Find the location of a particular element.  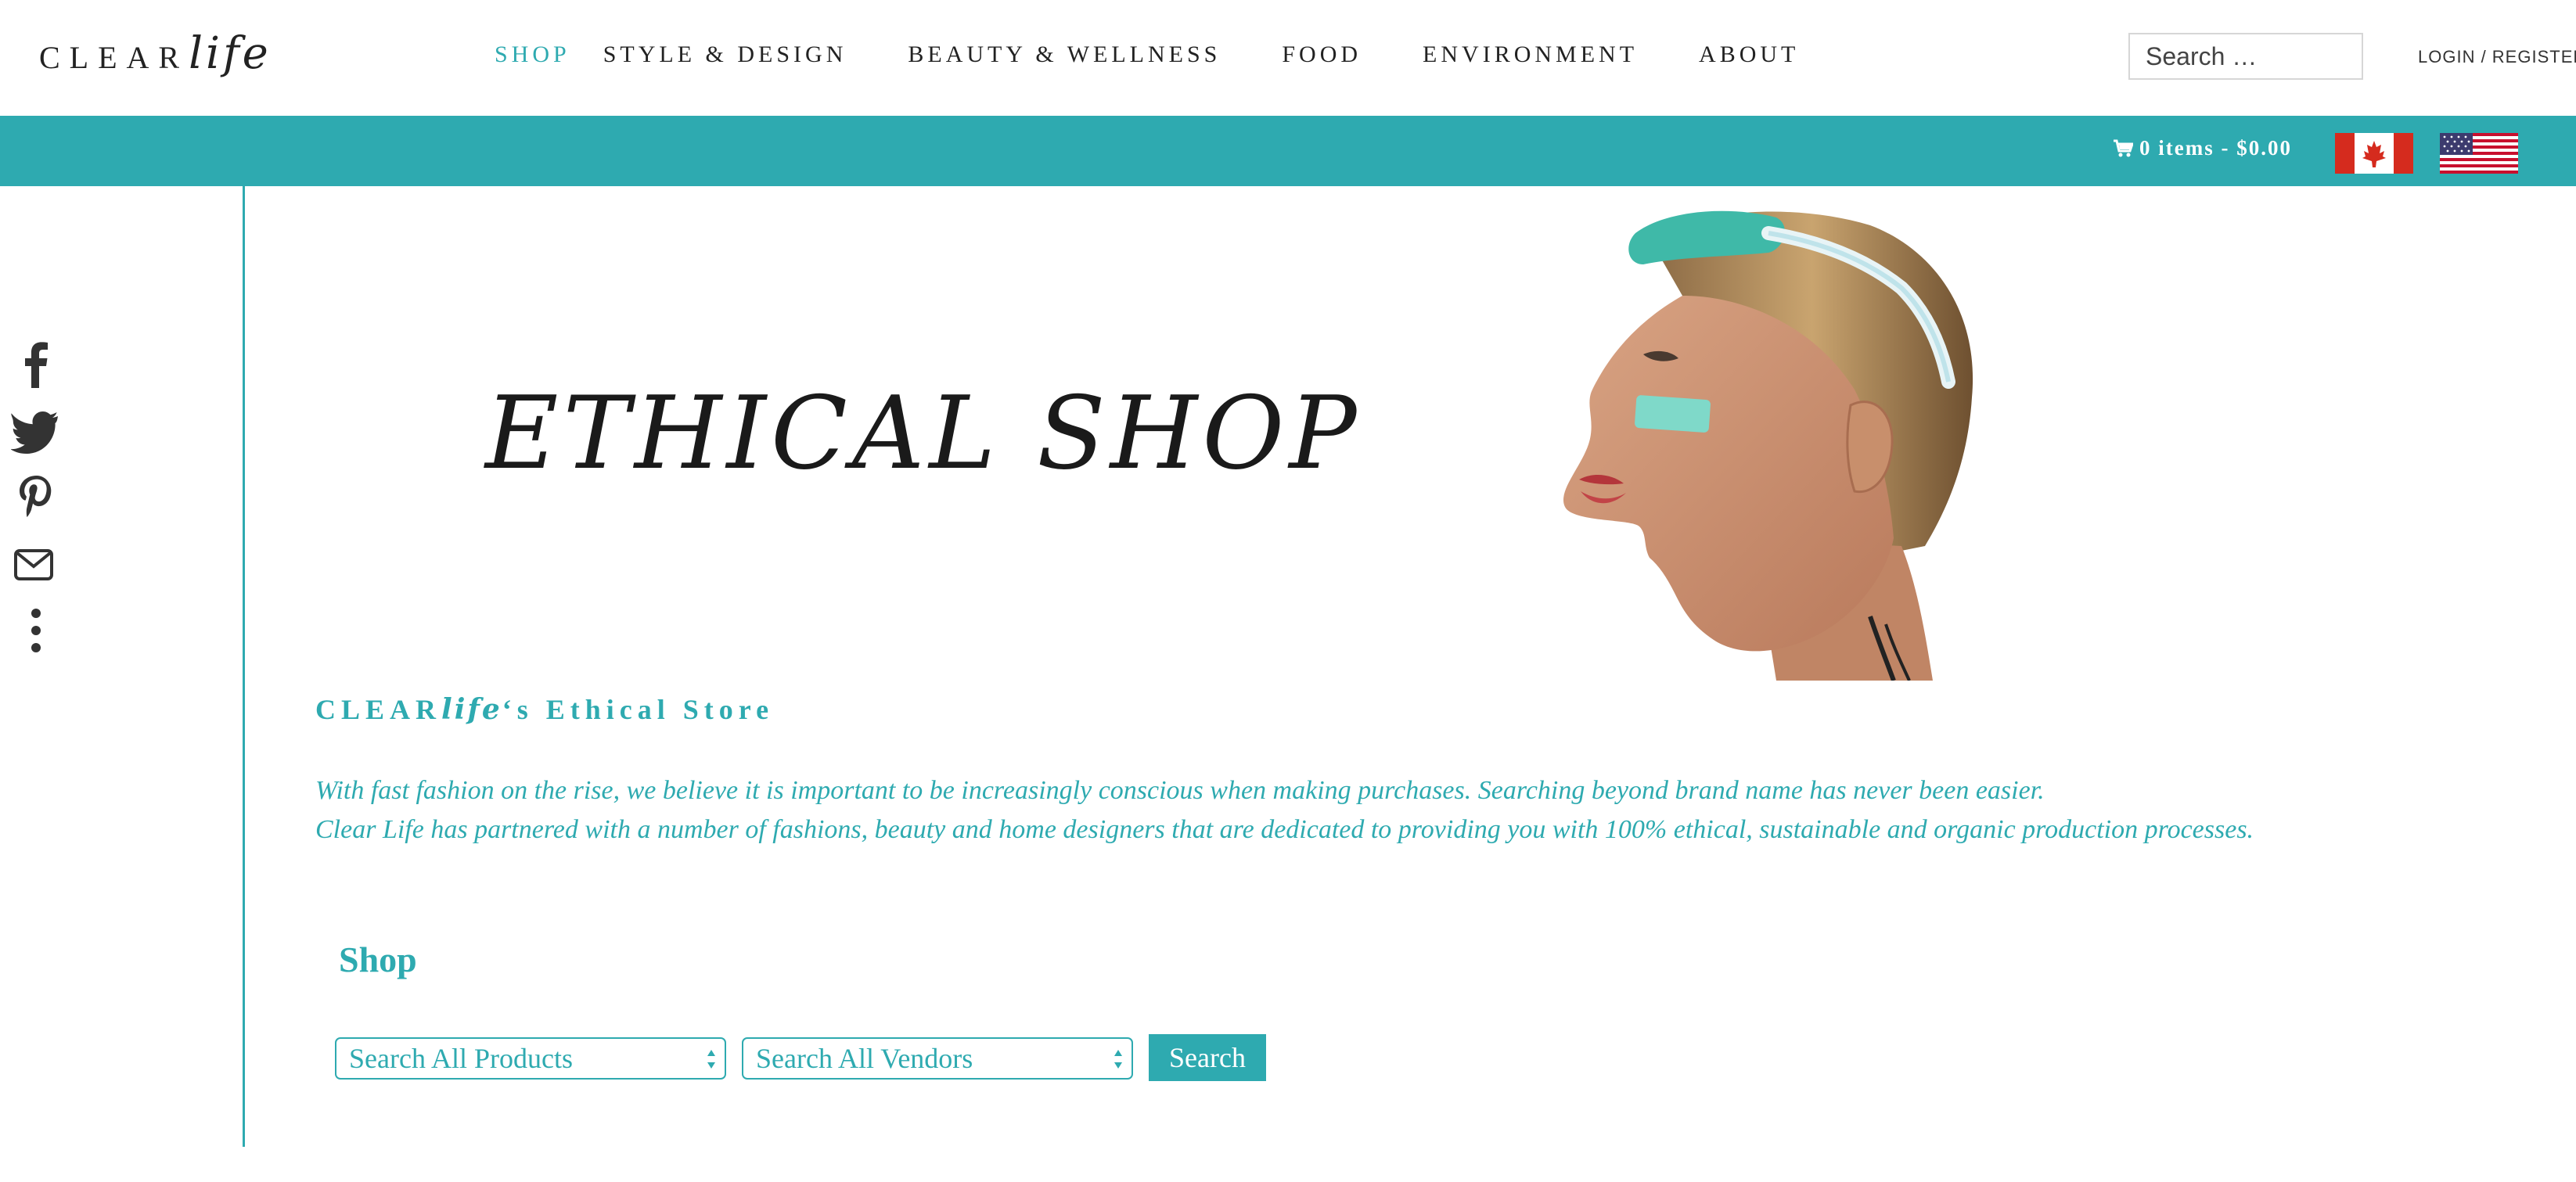

social-share-bar is located at coordinates (36, 506).